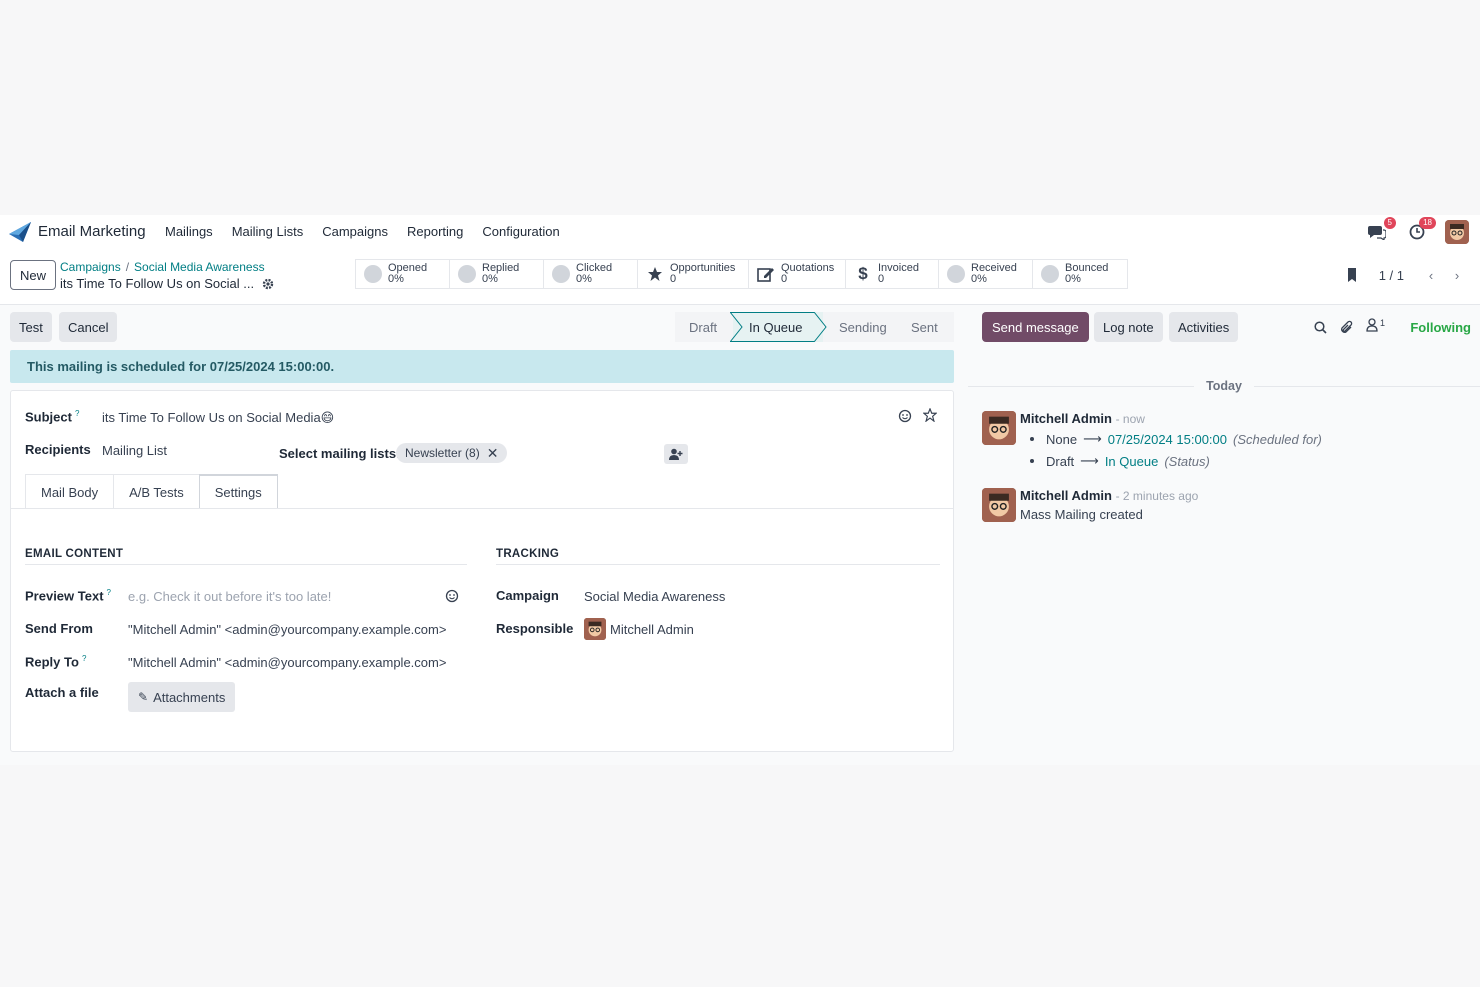  What do you see at coordinates (1224, 386) in the screenshot?
I see `date-separator: Today` at bounding box center [1224, 386].